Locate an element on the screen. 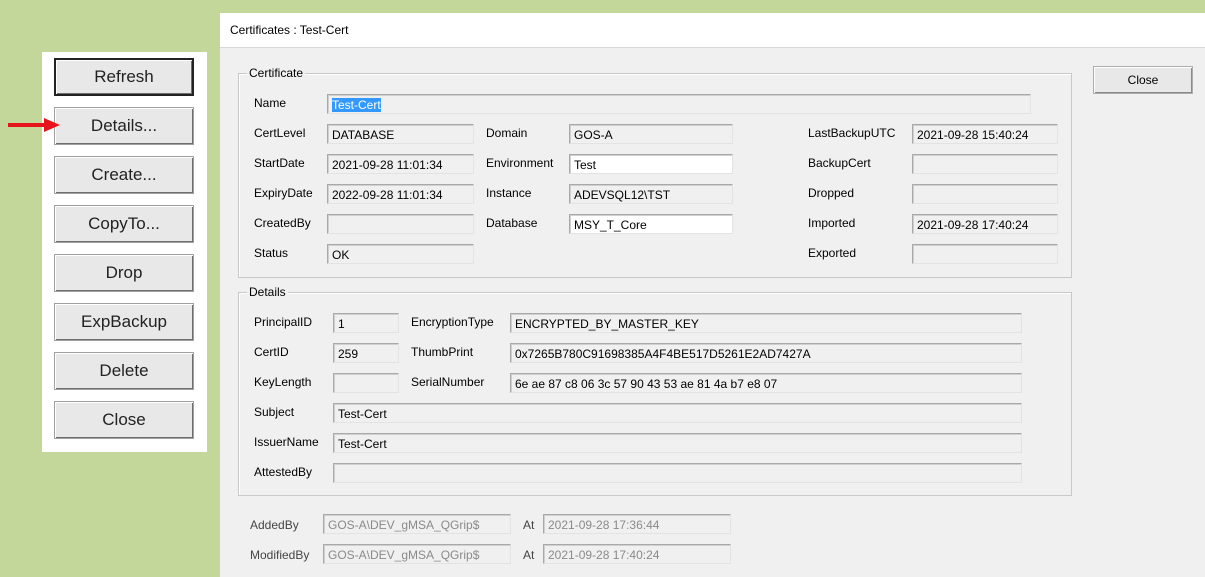 This screenshot has width=1205, height=577. startdate-field: 2021-09-28 11:01:34 is located at coordinates (400, 164).